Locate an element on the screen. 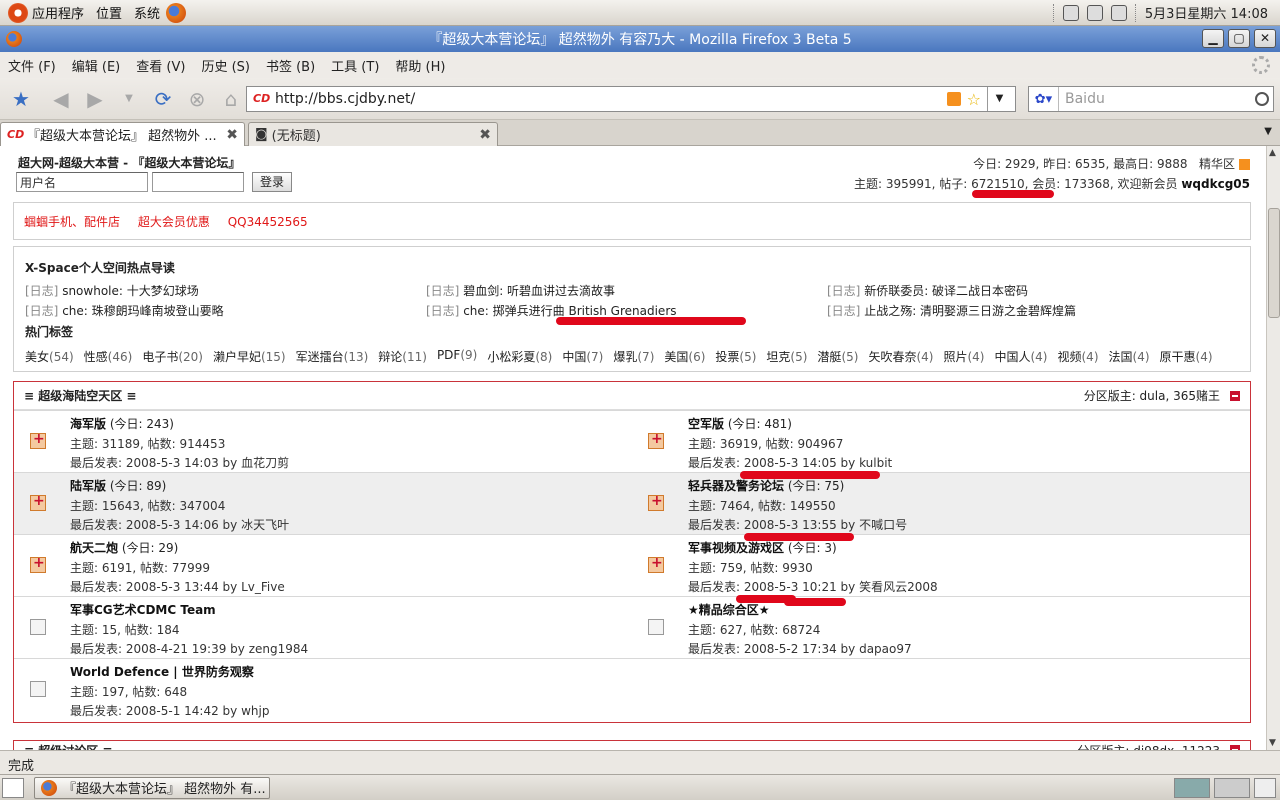  ad-link: 超大会员优惠 is located at coordinates (174, 222).